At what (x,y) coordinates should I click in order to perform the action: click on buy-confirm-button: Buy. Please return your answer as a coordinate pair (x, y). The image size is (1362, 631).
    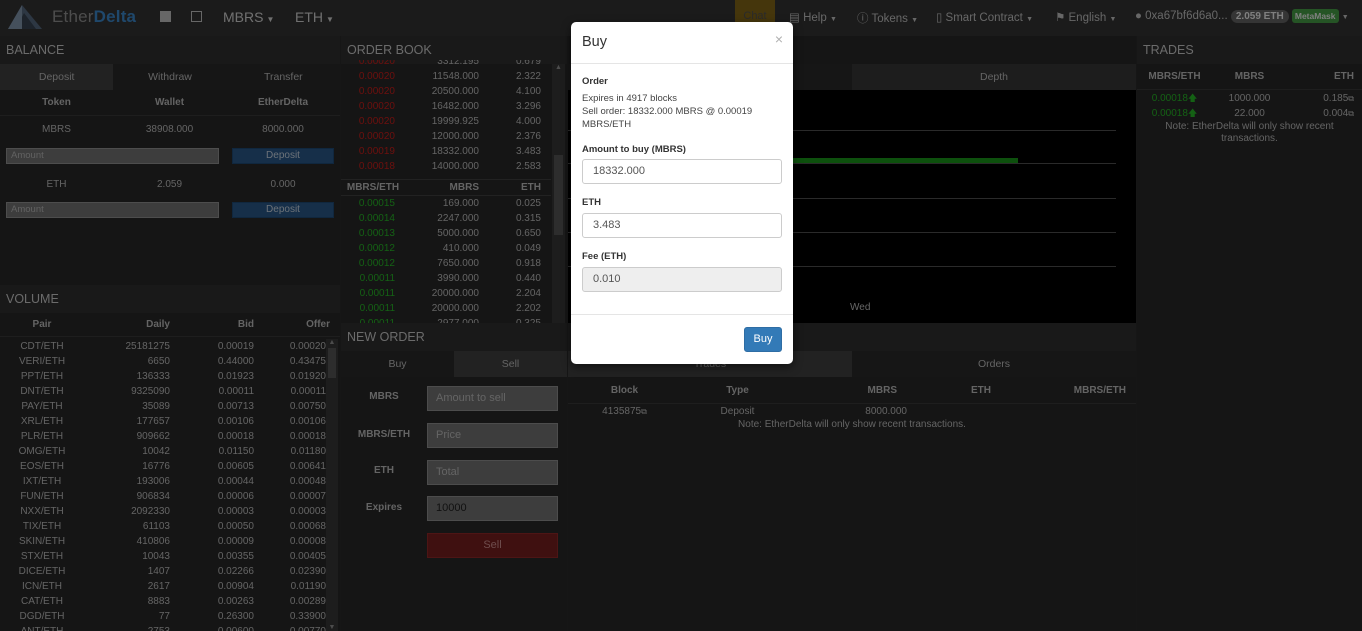
    Looking at the image, I should click on (763, 339).